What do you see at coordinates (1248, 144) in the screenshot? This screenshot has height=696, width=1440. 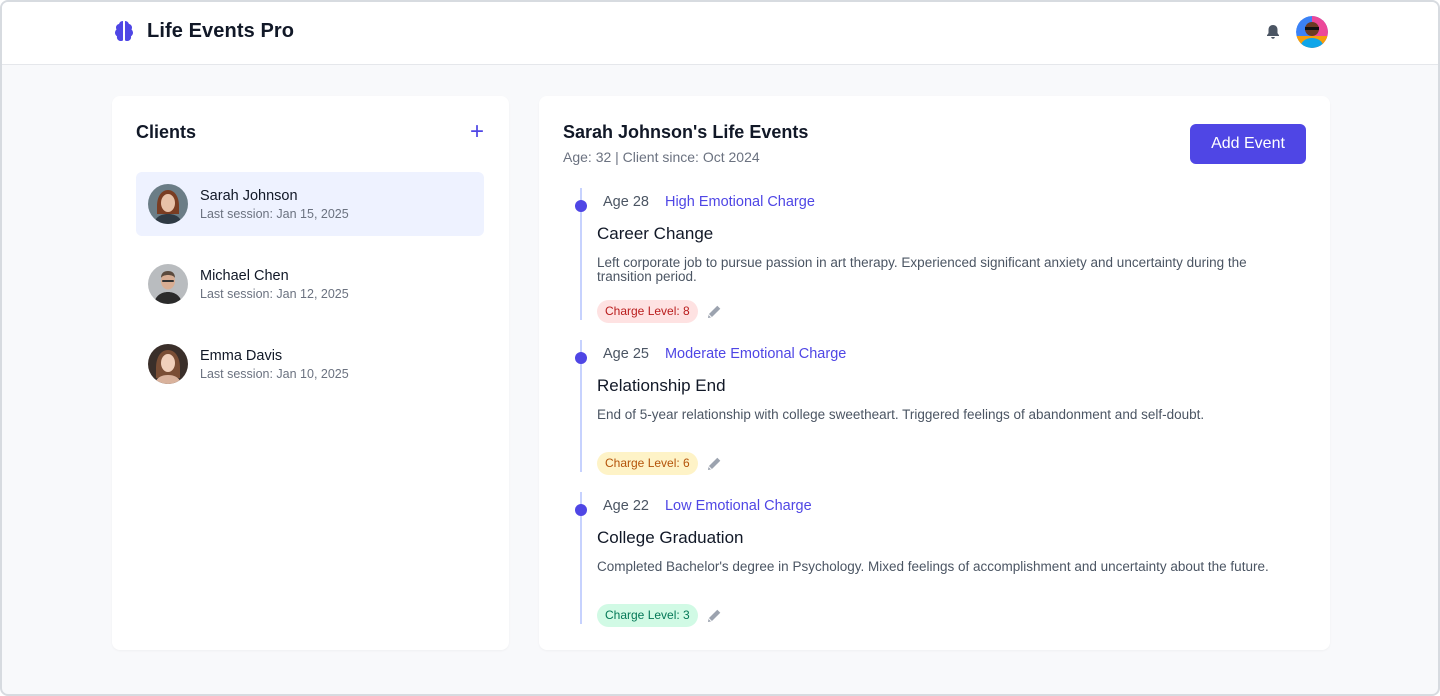 I see `add-event-button: Add Event` at bounding box center [1248, 144].